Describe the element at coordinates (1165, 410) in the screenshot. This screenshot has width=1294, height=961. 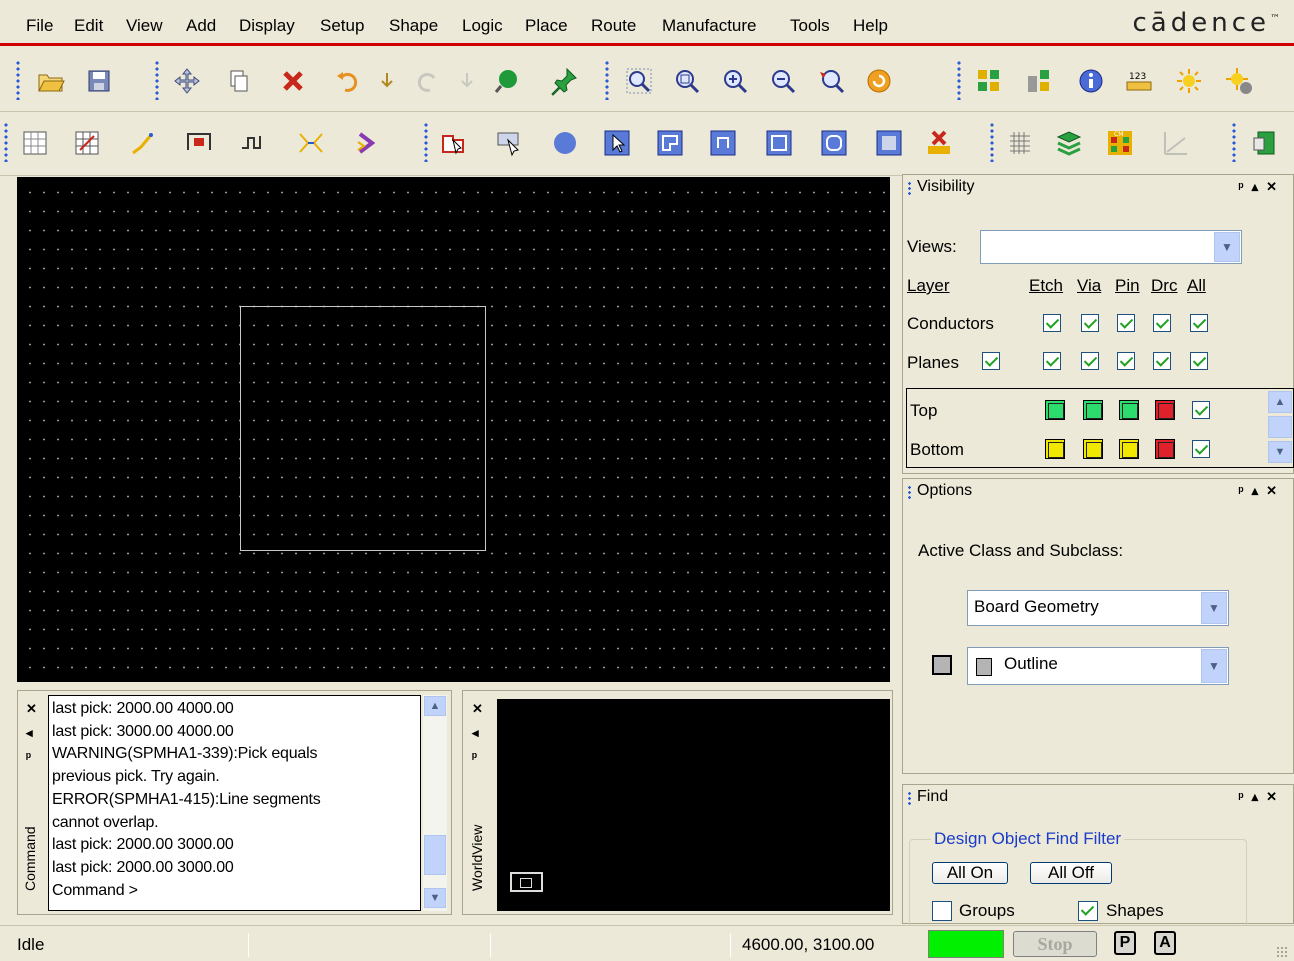
I see `top-drc-color` at that location.